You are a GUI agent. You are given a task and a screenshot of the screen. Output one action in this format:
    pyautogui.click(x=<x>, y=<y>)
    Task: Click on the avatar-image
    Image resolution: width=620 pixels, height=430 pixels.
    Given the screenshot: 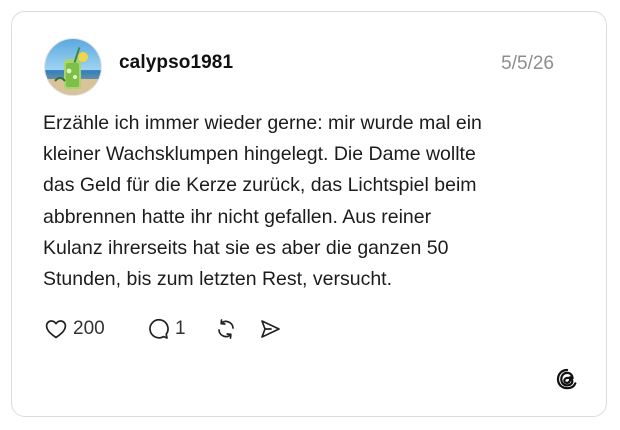 What is the action you would take?
    pyautogui.click(x=73, y=67)
    